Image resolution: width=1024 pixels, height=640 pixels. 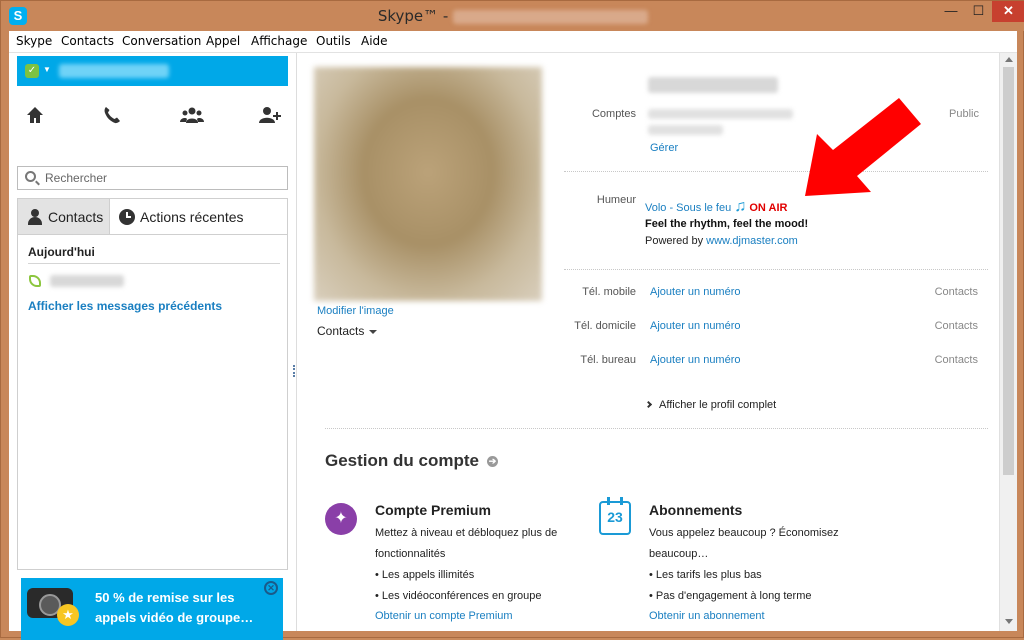 I want to click on phone-label-home: Tél. domicile, so click(x=605, y=326).